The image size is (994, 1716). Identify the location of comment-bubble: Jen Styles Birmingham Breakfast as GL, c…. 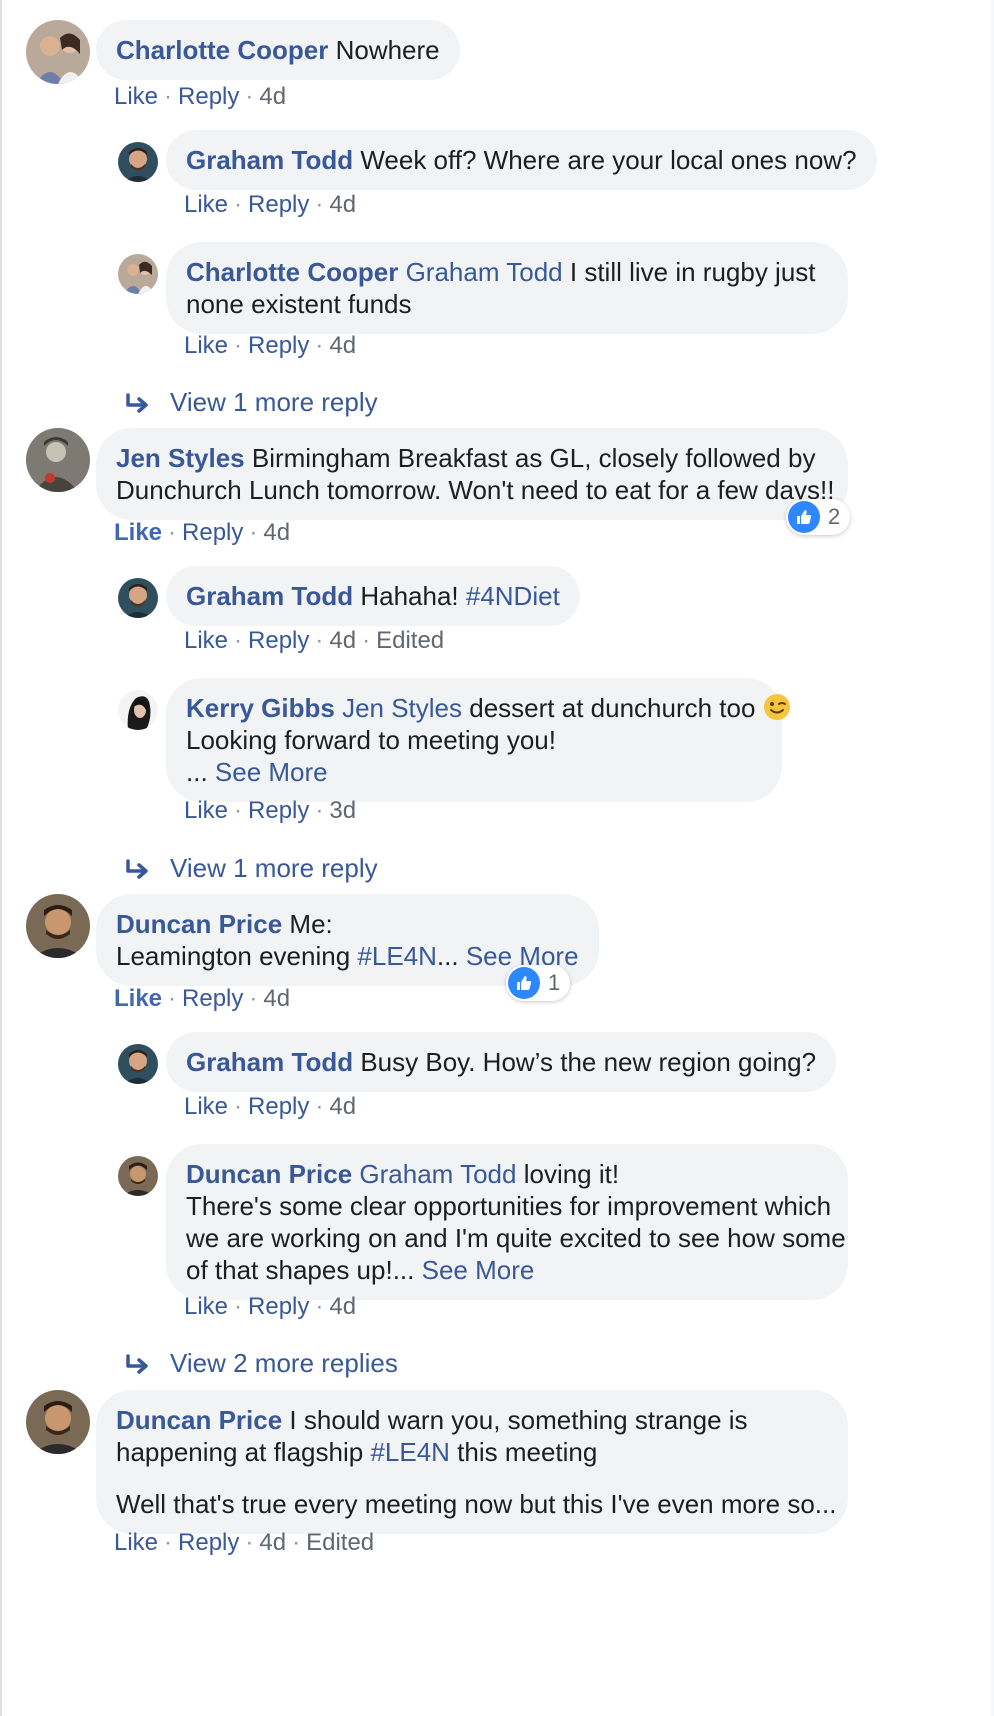
(472, 474).